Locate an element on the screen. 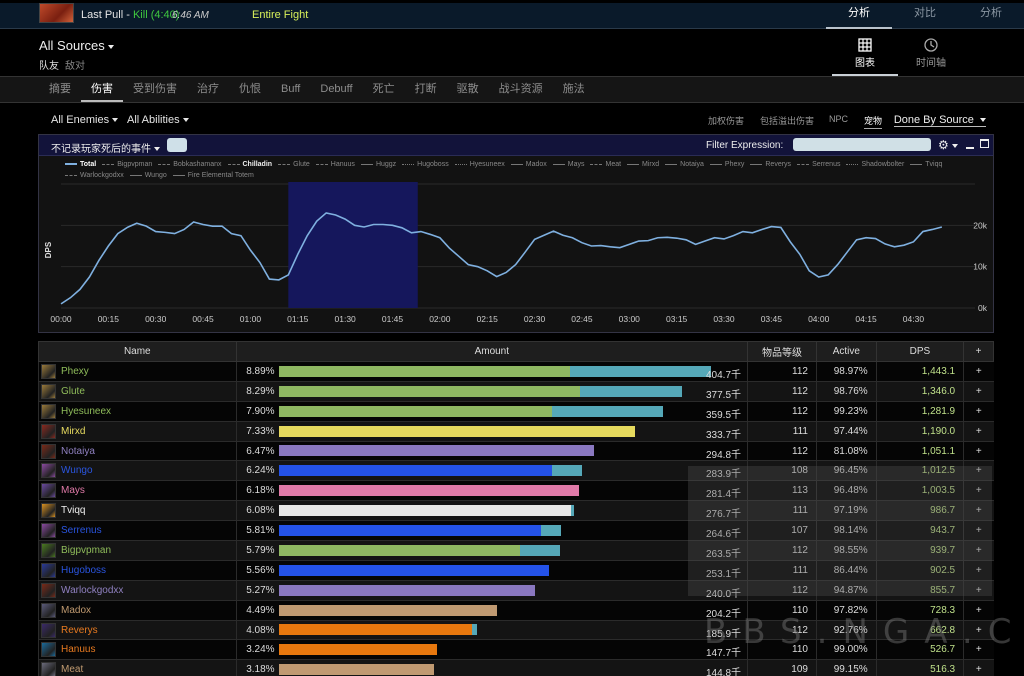 This screenshot has width=1024, height=676. nav-tab: 伤害 is located at coordinates (102, 89).